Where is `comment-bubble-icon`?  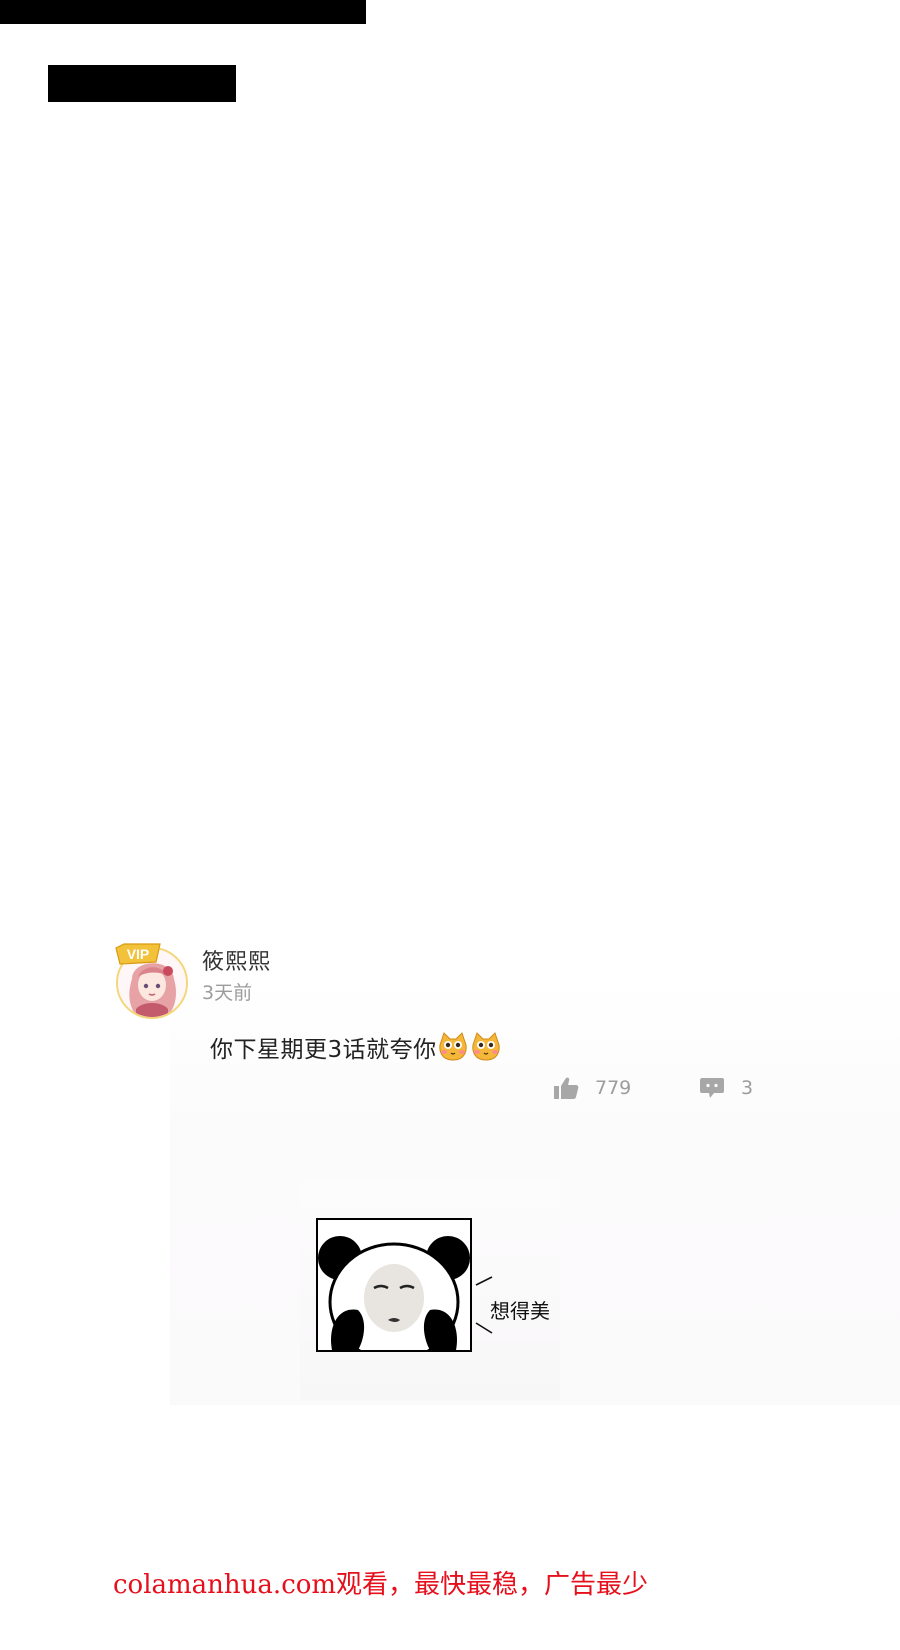
comment-bubble-icon is located at coordinates (712, 1088).